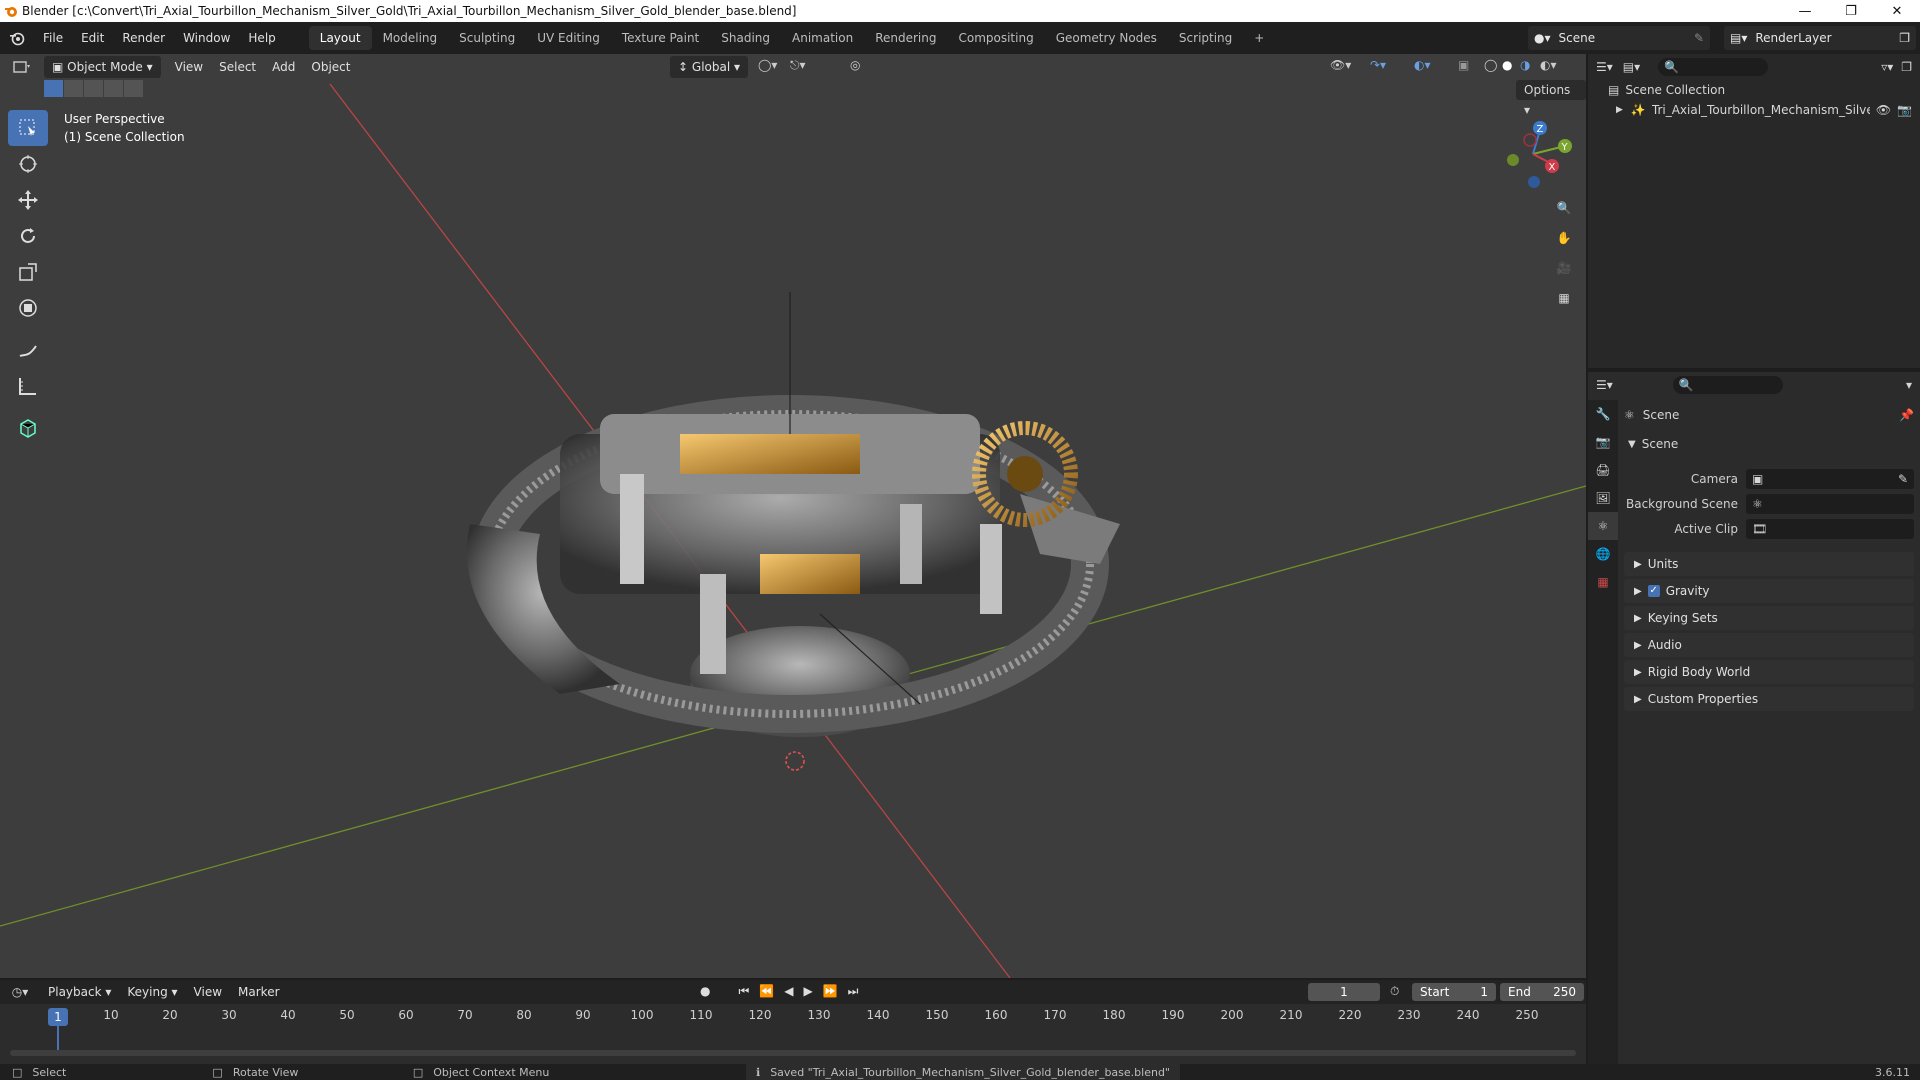 This screenshot has height=1080, width=1920. I want to click on timeline-scrollbar, so click(793, 1053).